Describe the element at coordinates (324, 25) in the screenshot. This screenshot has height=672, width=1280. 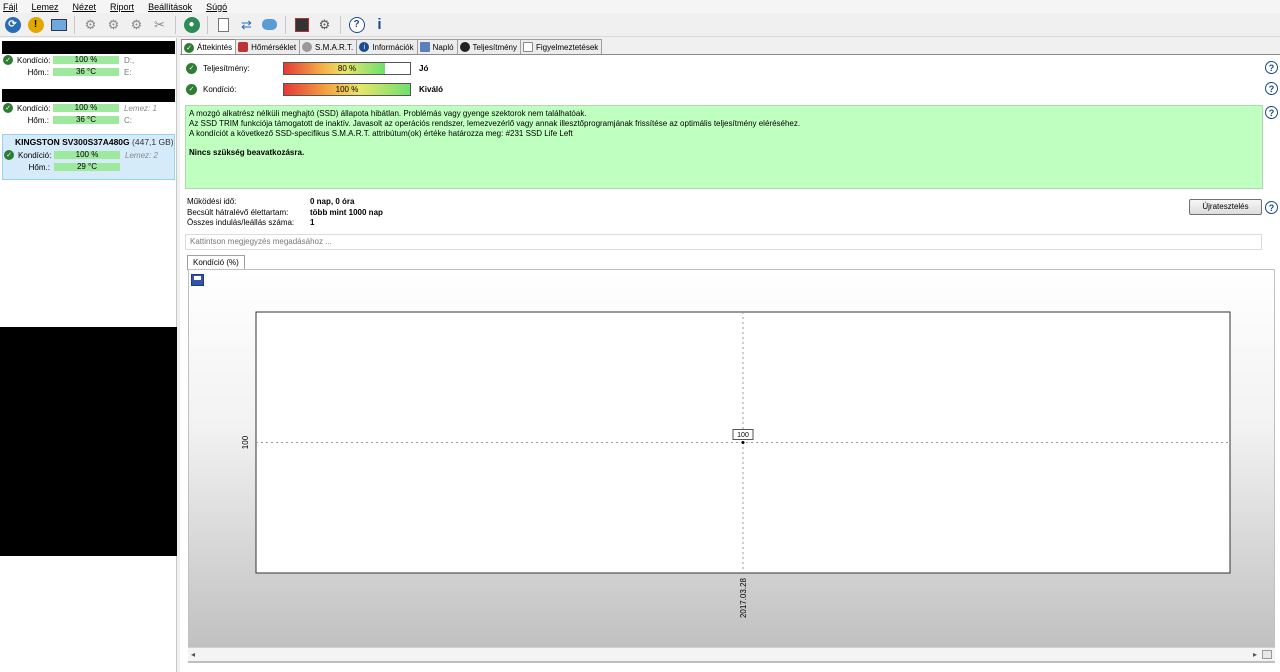
I see `gear-icon: ⚙` at that location.